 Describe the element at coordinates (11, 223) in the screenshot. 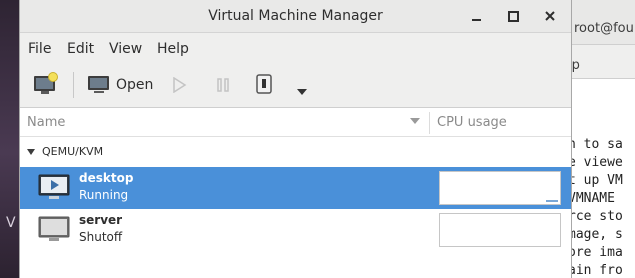

I see `desktop-label: V` at that location.